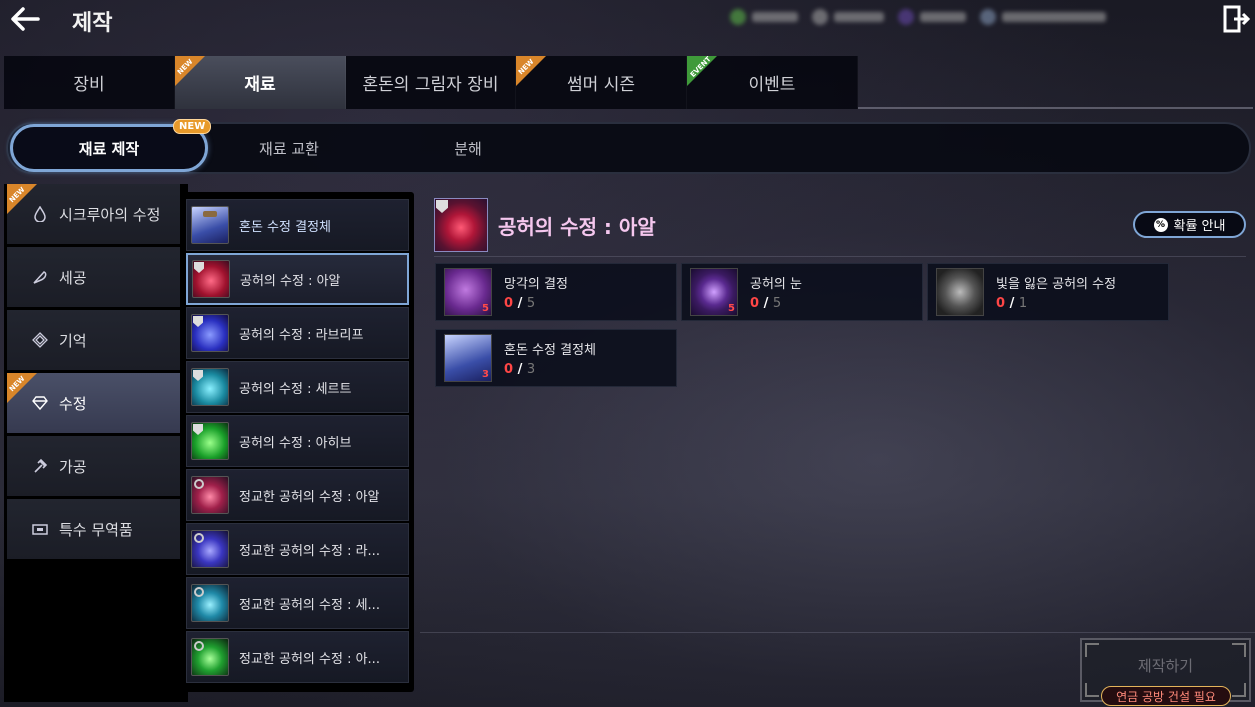 This screenshot has width=1255, height=707. I want to click on material-quantity: 0 / 3, so click(520, 369).